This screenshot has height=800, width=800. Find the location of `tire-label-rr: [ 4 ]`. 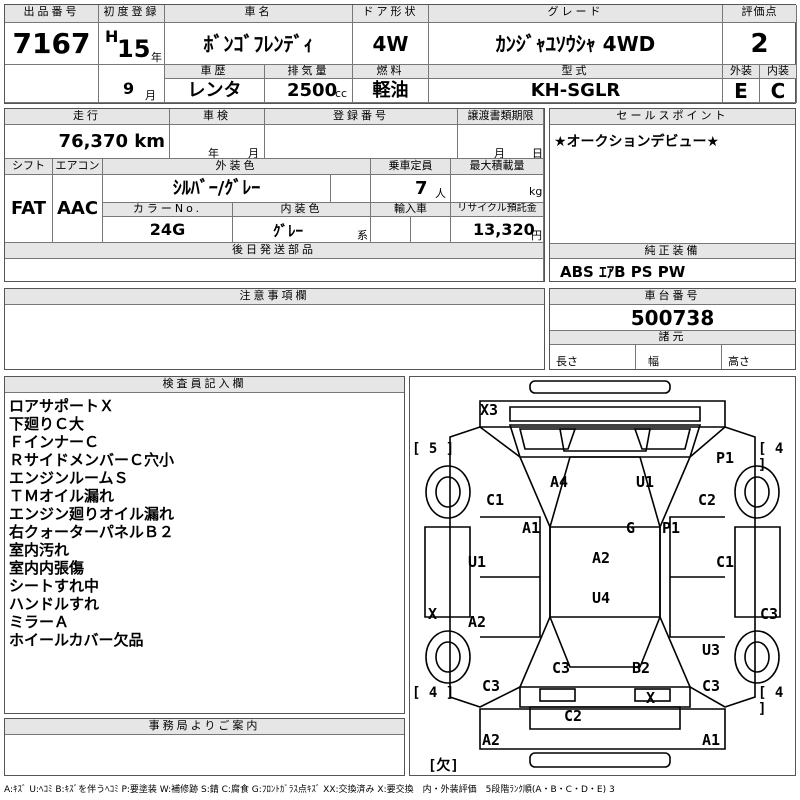

tire-label-rr: [ 4 ] is located at coordinates (771, 701).